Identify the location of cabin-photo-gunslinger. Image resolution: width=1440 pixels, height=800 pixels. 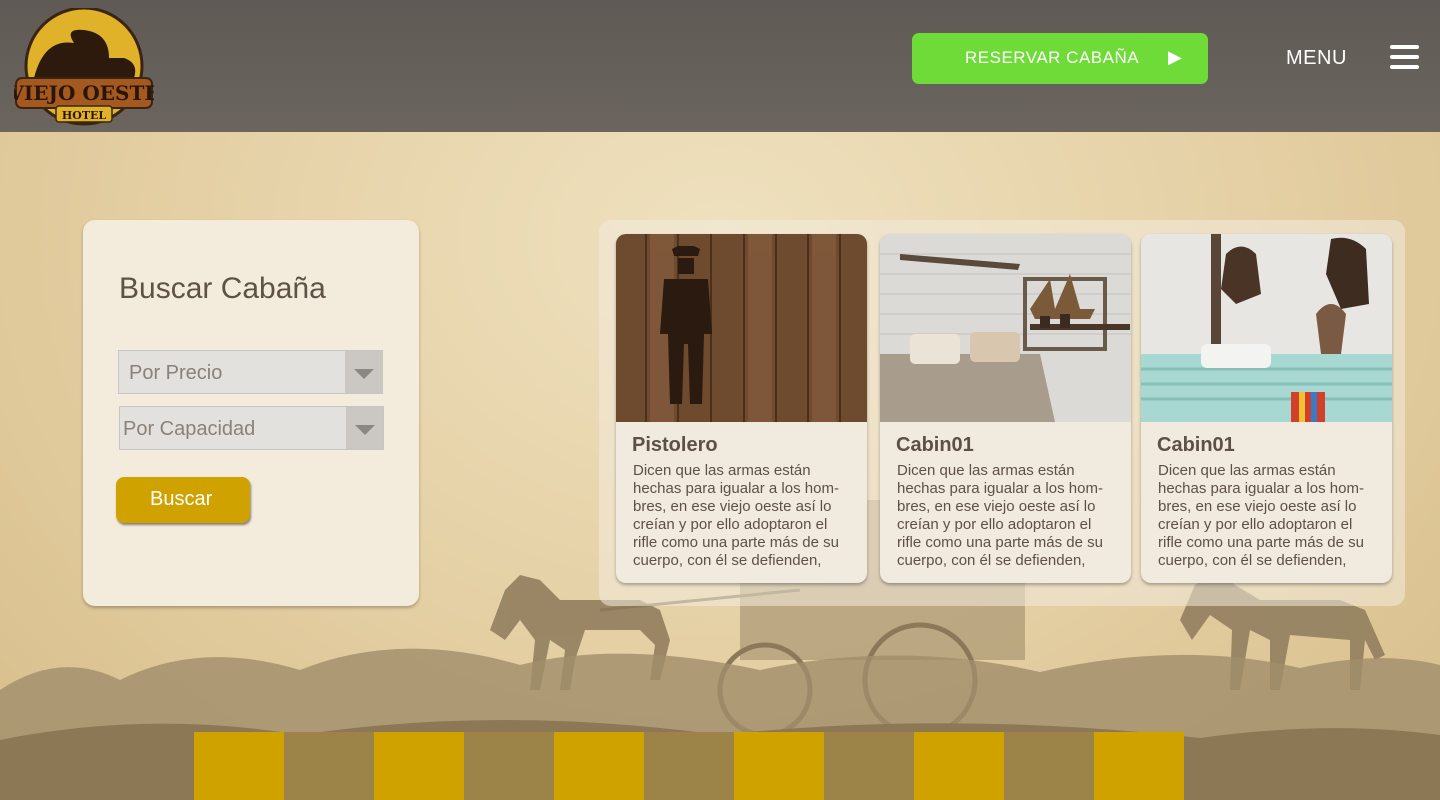
(741, 328).